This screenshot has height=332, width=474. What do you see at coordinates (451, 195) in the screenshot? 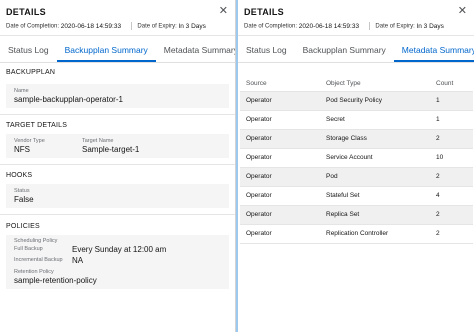
I see `count-cell: 4` at bounding box center [451, 195].